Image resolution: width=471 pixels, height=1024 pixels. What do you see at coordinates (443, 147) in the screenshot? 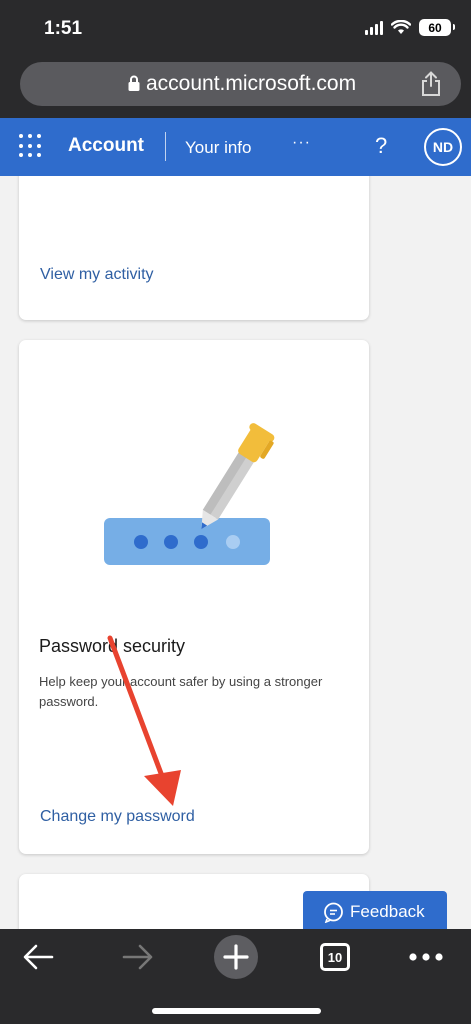
I see `avatar: ND` at bounding box center [443, 147].